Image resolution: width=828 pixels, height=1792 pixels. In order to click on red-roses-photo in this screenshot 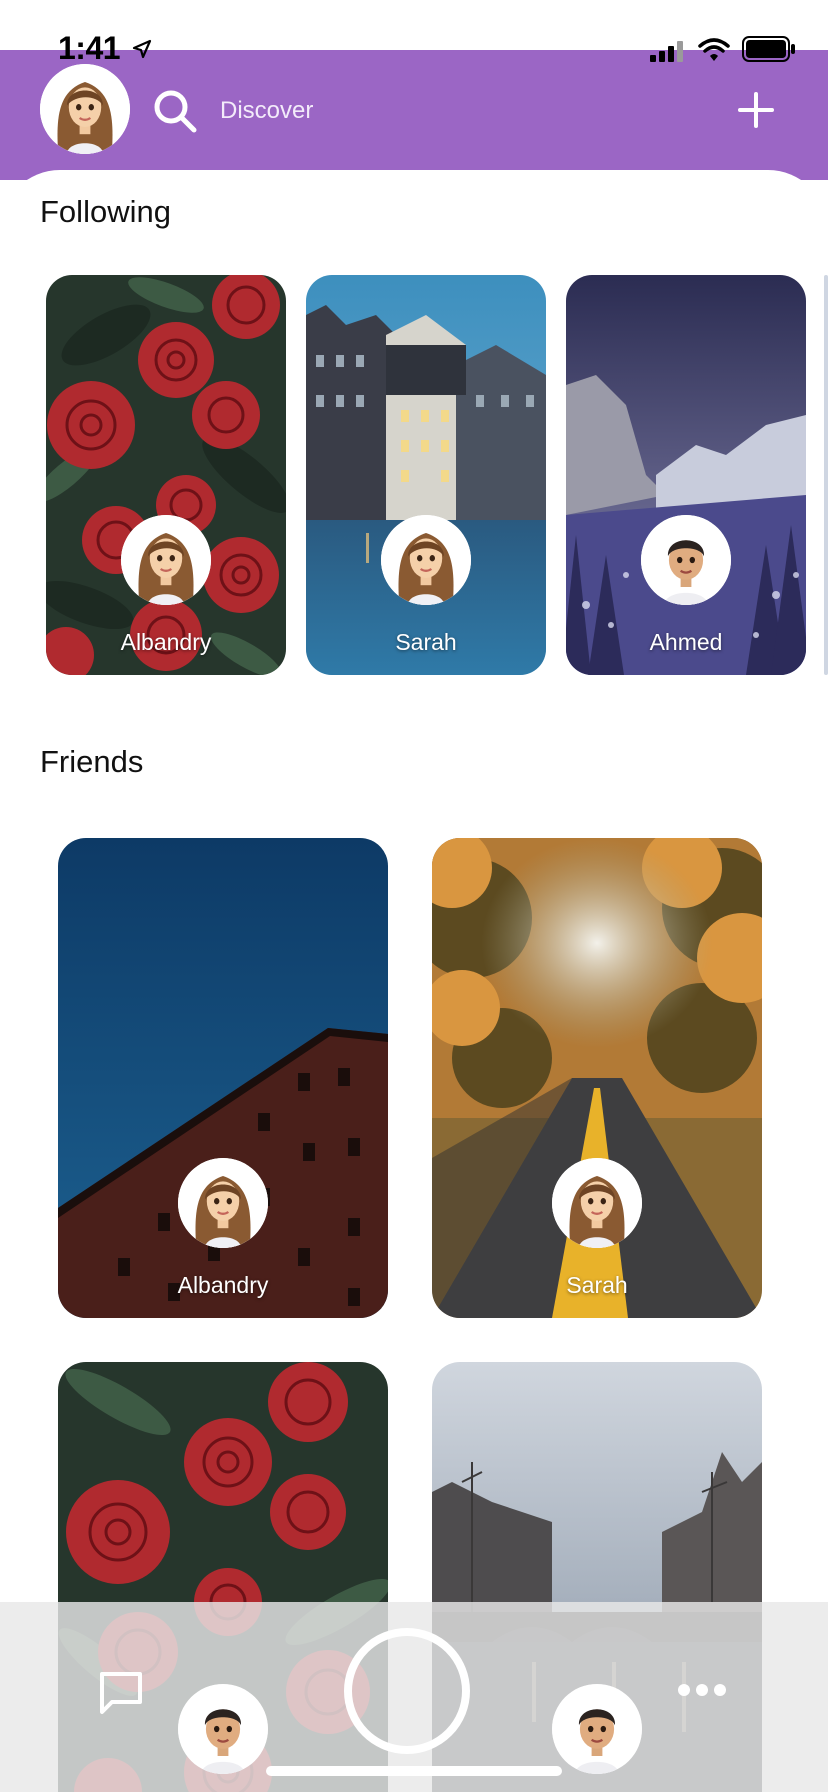, I will do `click(166, 475)`.